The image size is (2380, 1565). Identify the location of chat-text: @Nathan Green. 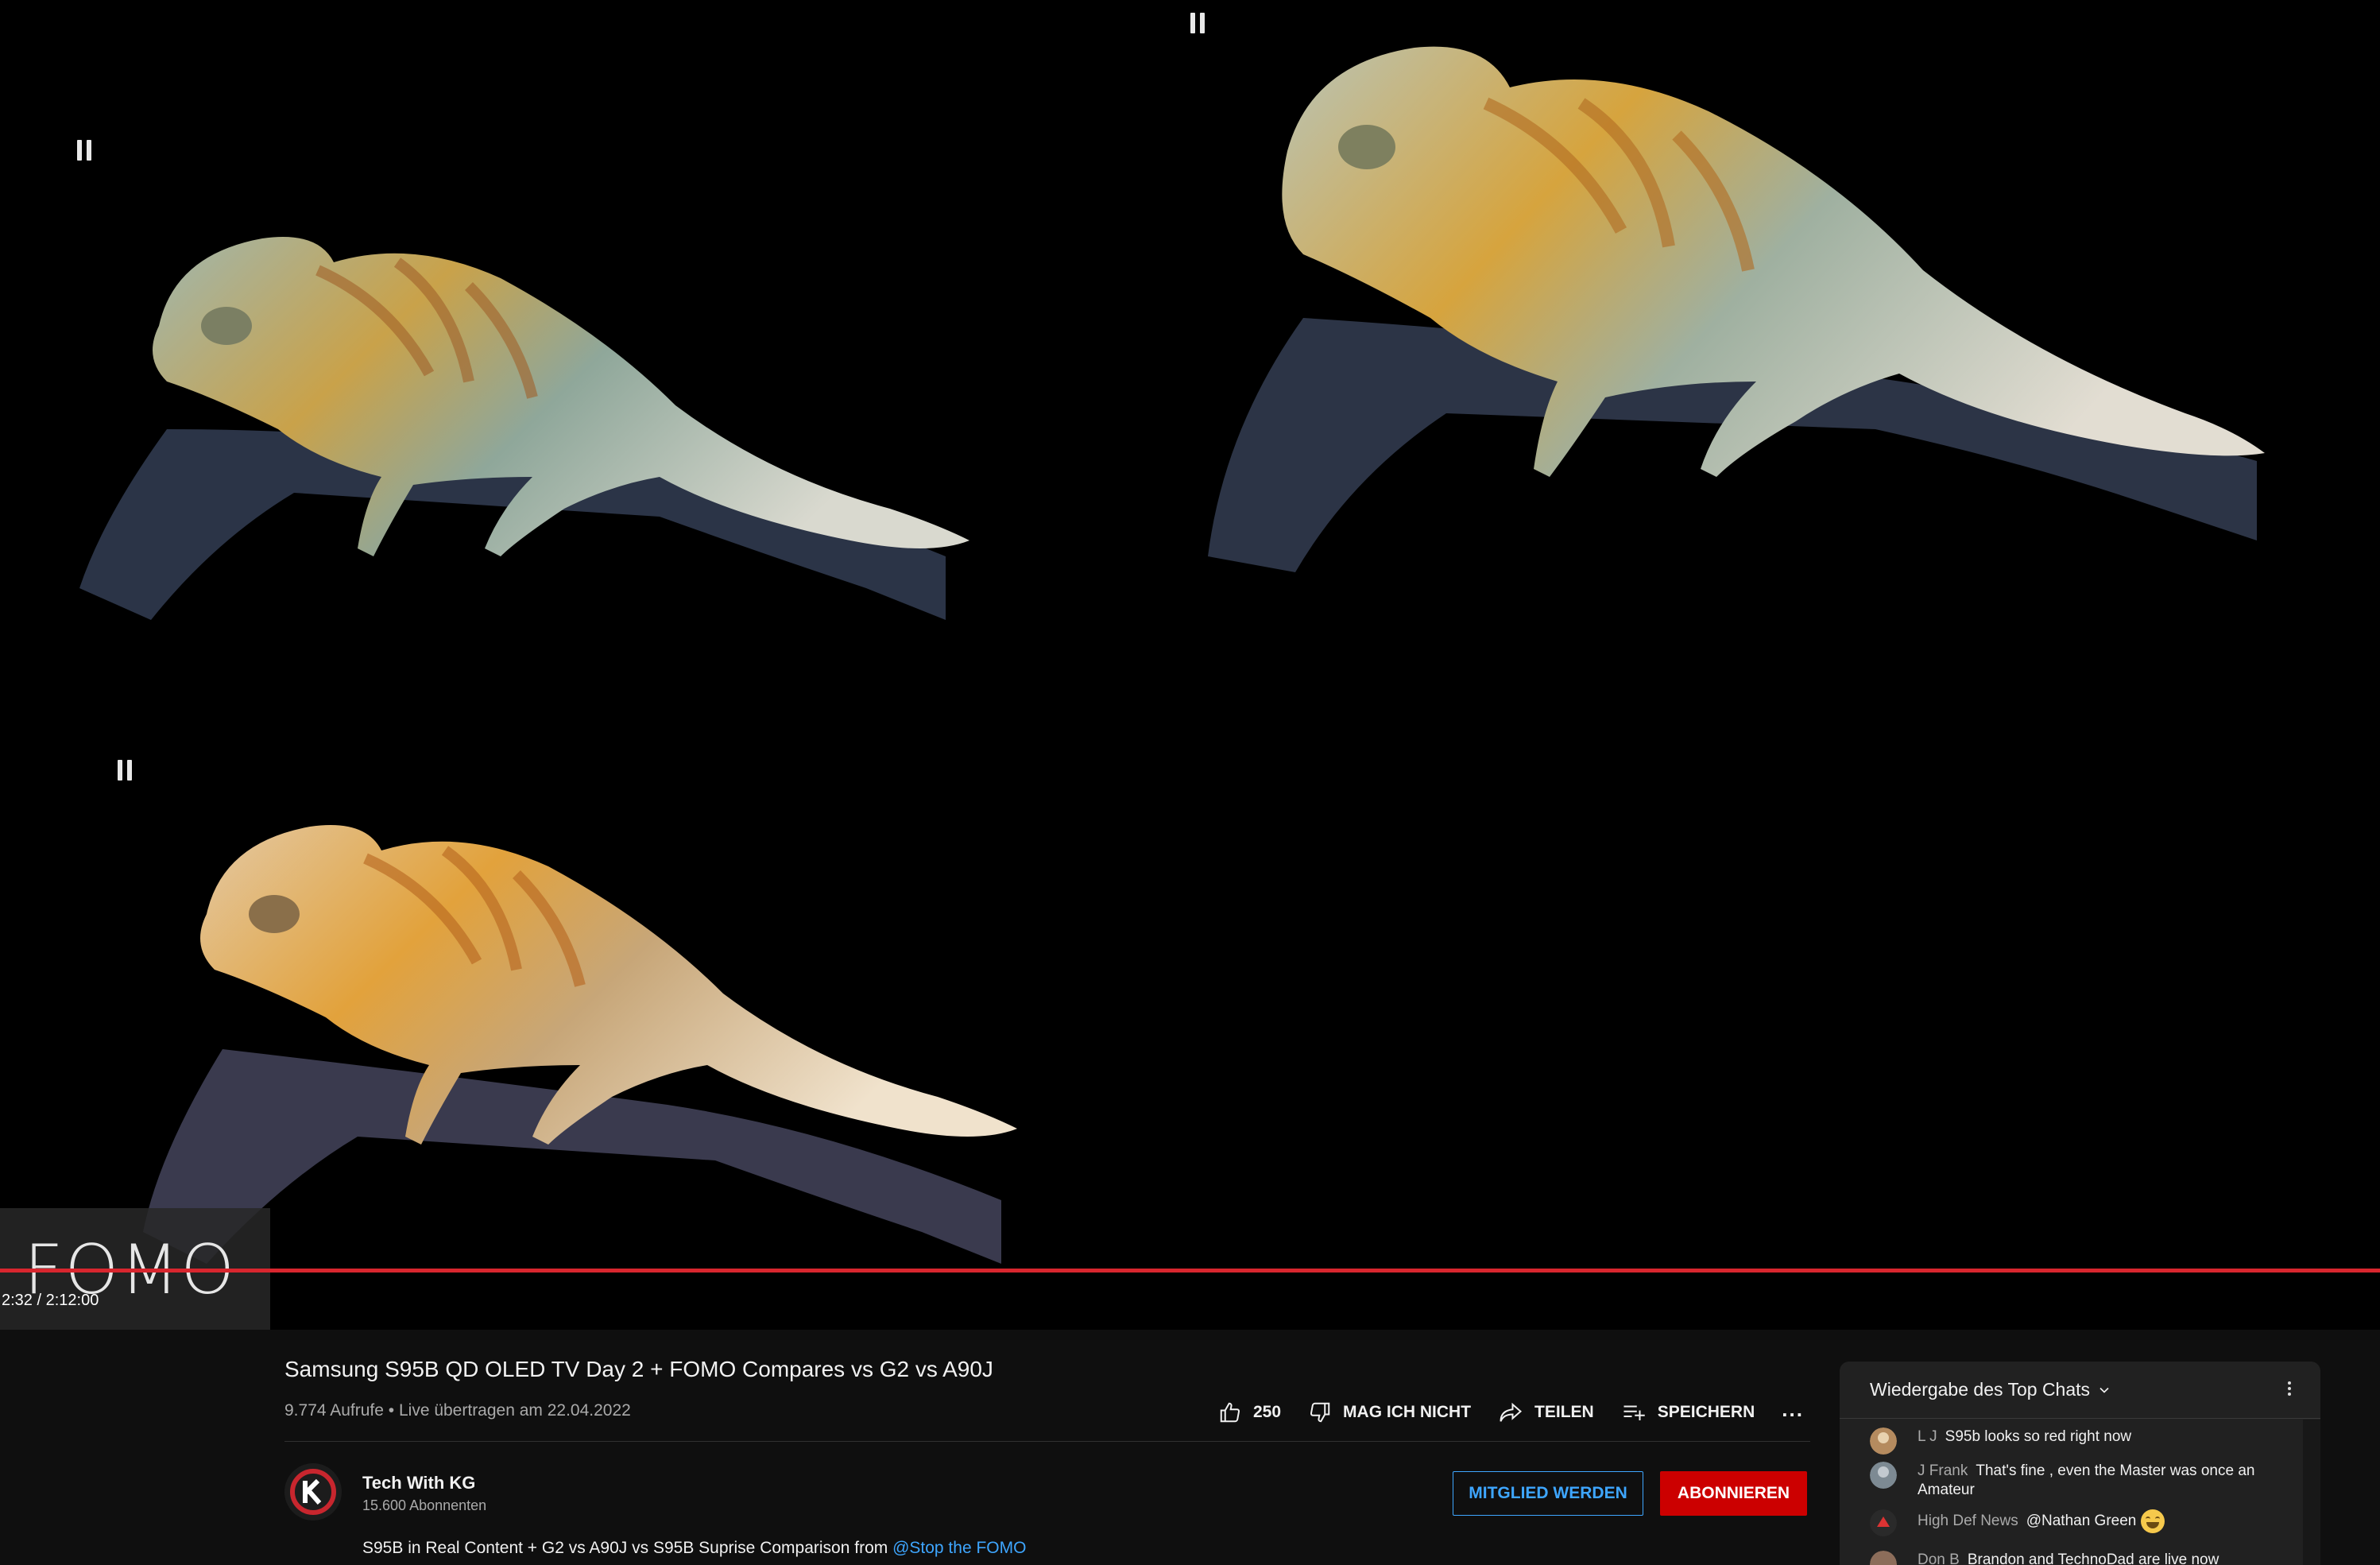
(2081, 1521).